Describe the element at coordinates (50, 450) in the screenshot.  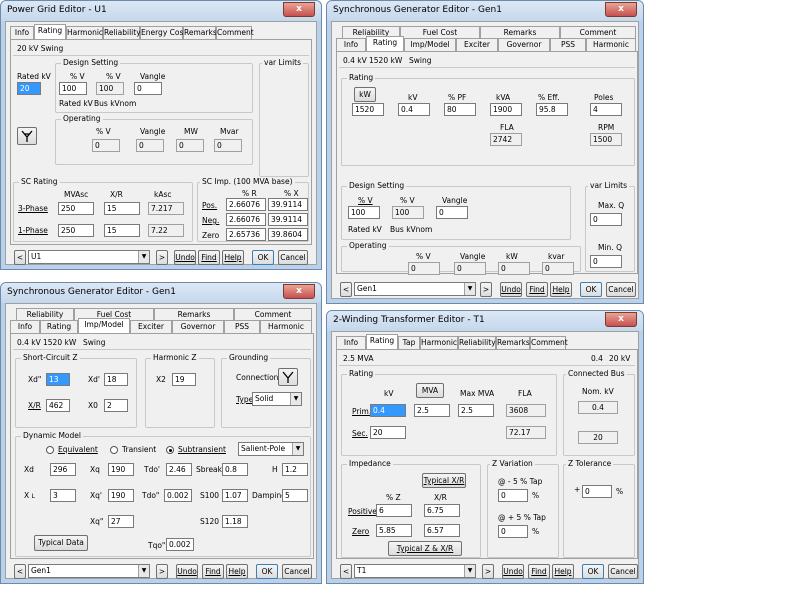
I see `equivalent-radio` at that location.